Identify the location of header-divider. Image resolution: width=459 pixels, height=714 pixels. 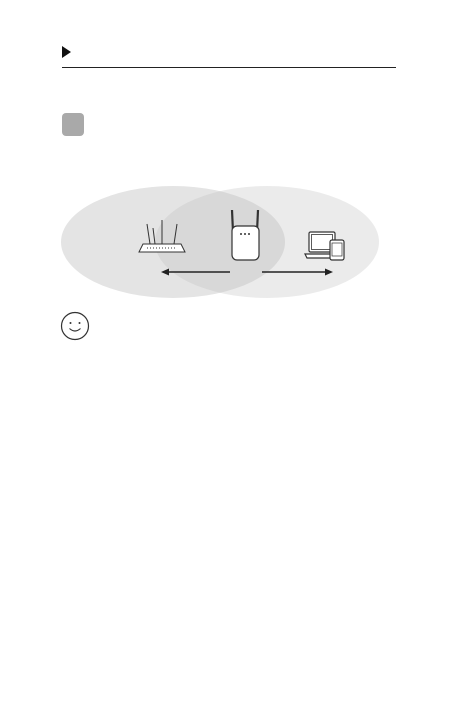
(229, 67).